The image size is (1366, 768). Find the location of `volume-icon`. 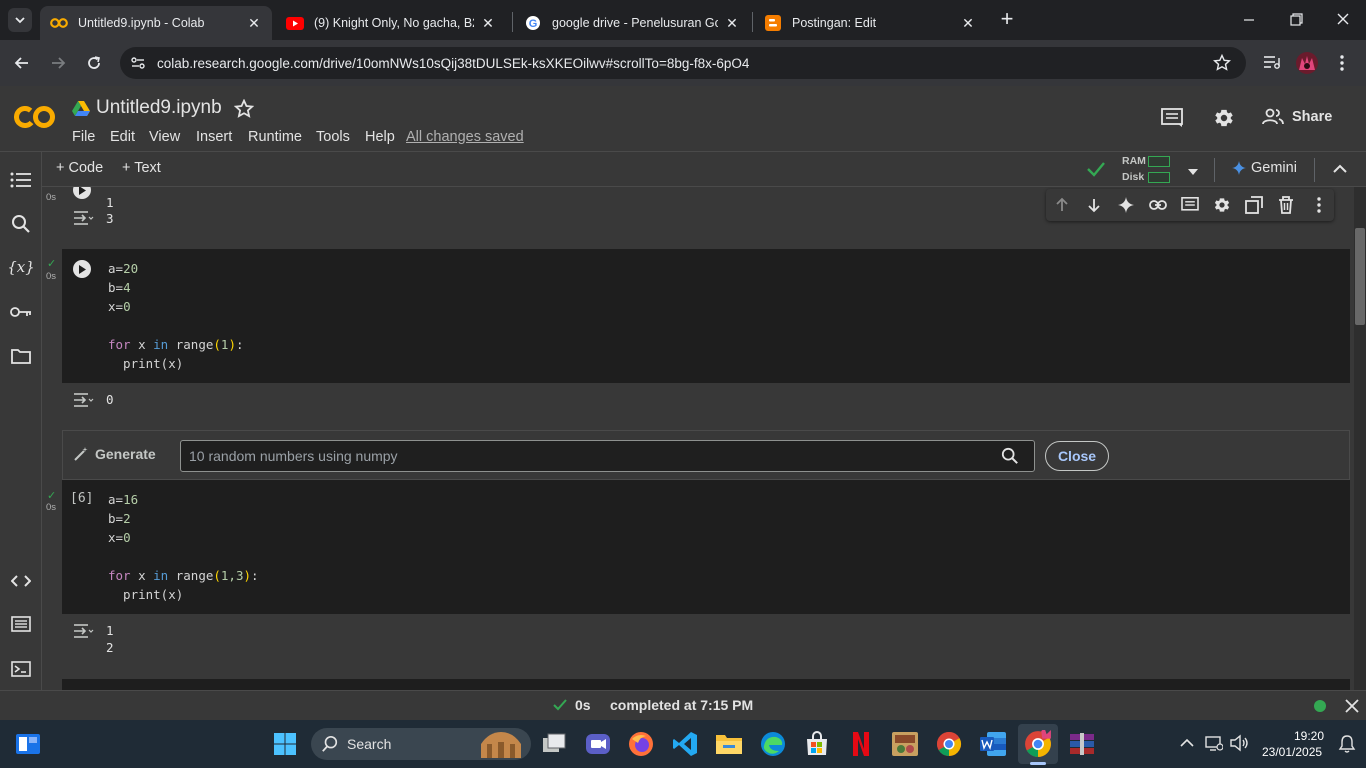

volume-icon is located at coordinates (1239, 743).